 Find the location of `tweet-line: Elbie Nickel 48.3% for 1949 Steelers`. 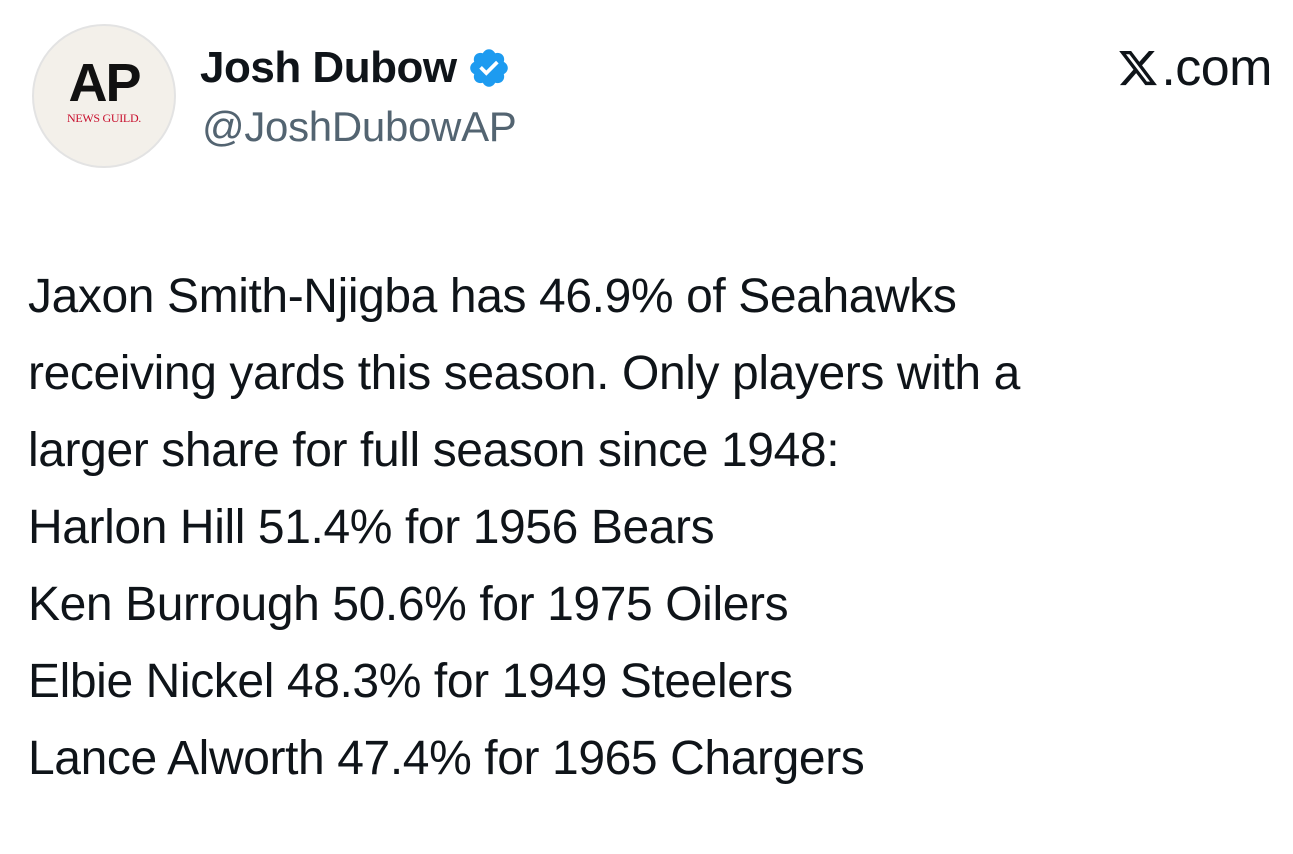

tweet-line: Elbie Nickel 48.3% for 1949 Steelers is located at coordinates (410, 681).